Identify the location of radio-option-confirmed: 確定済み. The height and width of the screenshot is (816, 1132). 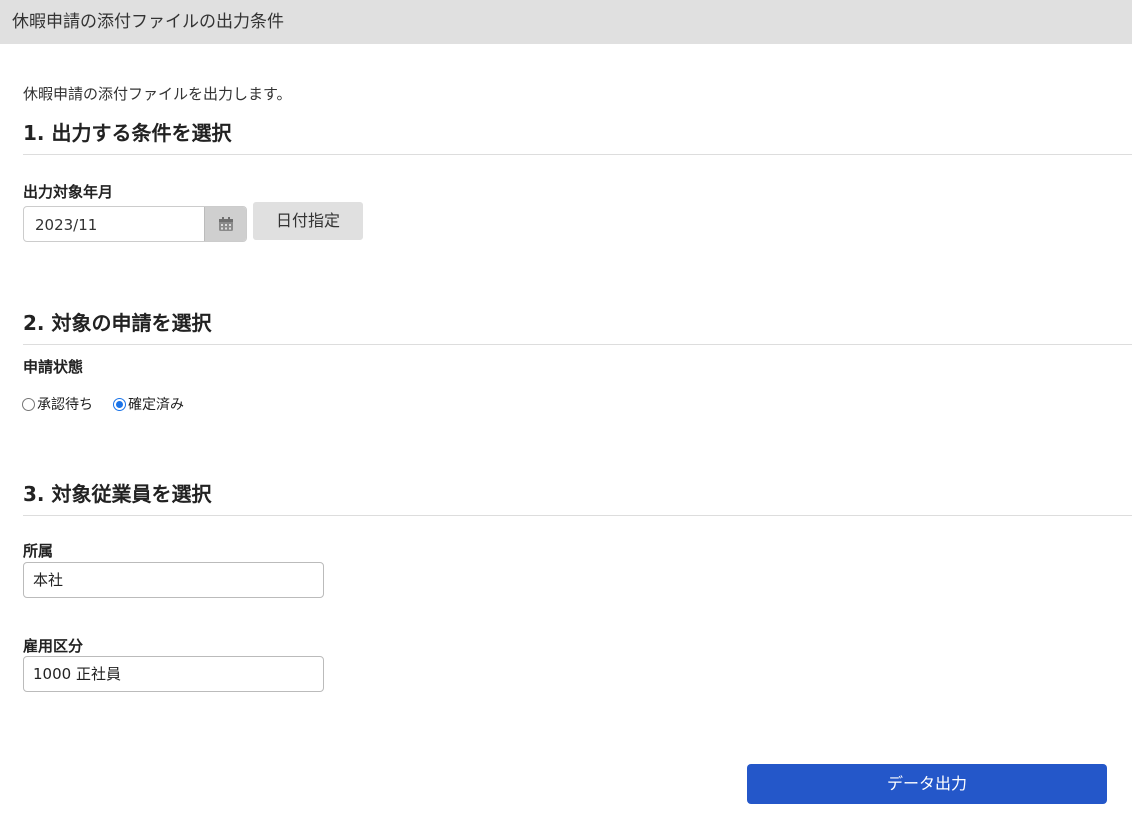
(148, 404).